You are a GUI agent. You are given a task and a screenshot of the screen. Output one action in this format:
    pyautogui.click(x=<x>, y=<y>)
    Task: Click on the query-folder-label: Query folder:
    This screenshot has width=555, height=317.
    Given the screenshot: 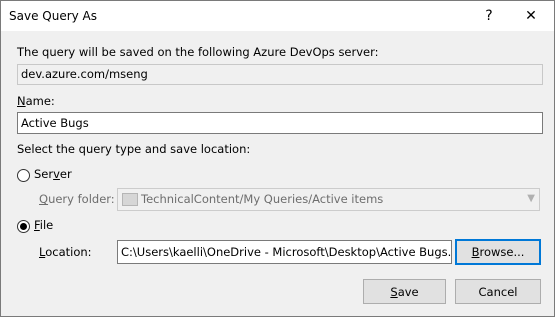 What is the action you would take?
    pyautogui.click(x=77, y=199)
    